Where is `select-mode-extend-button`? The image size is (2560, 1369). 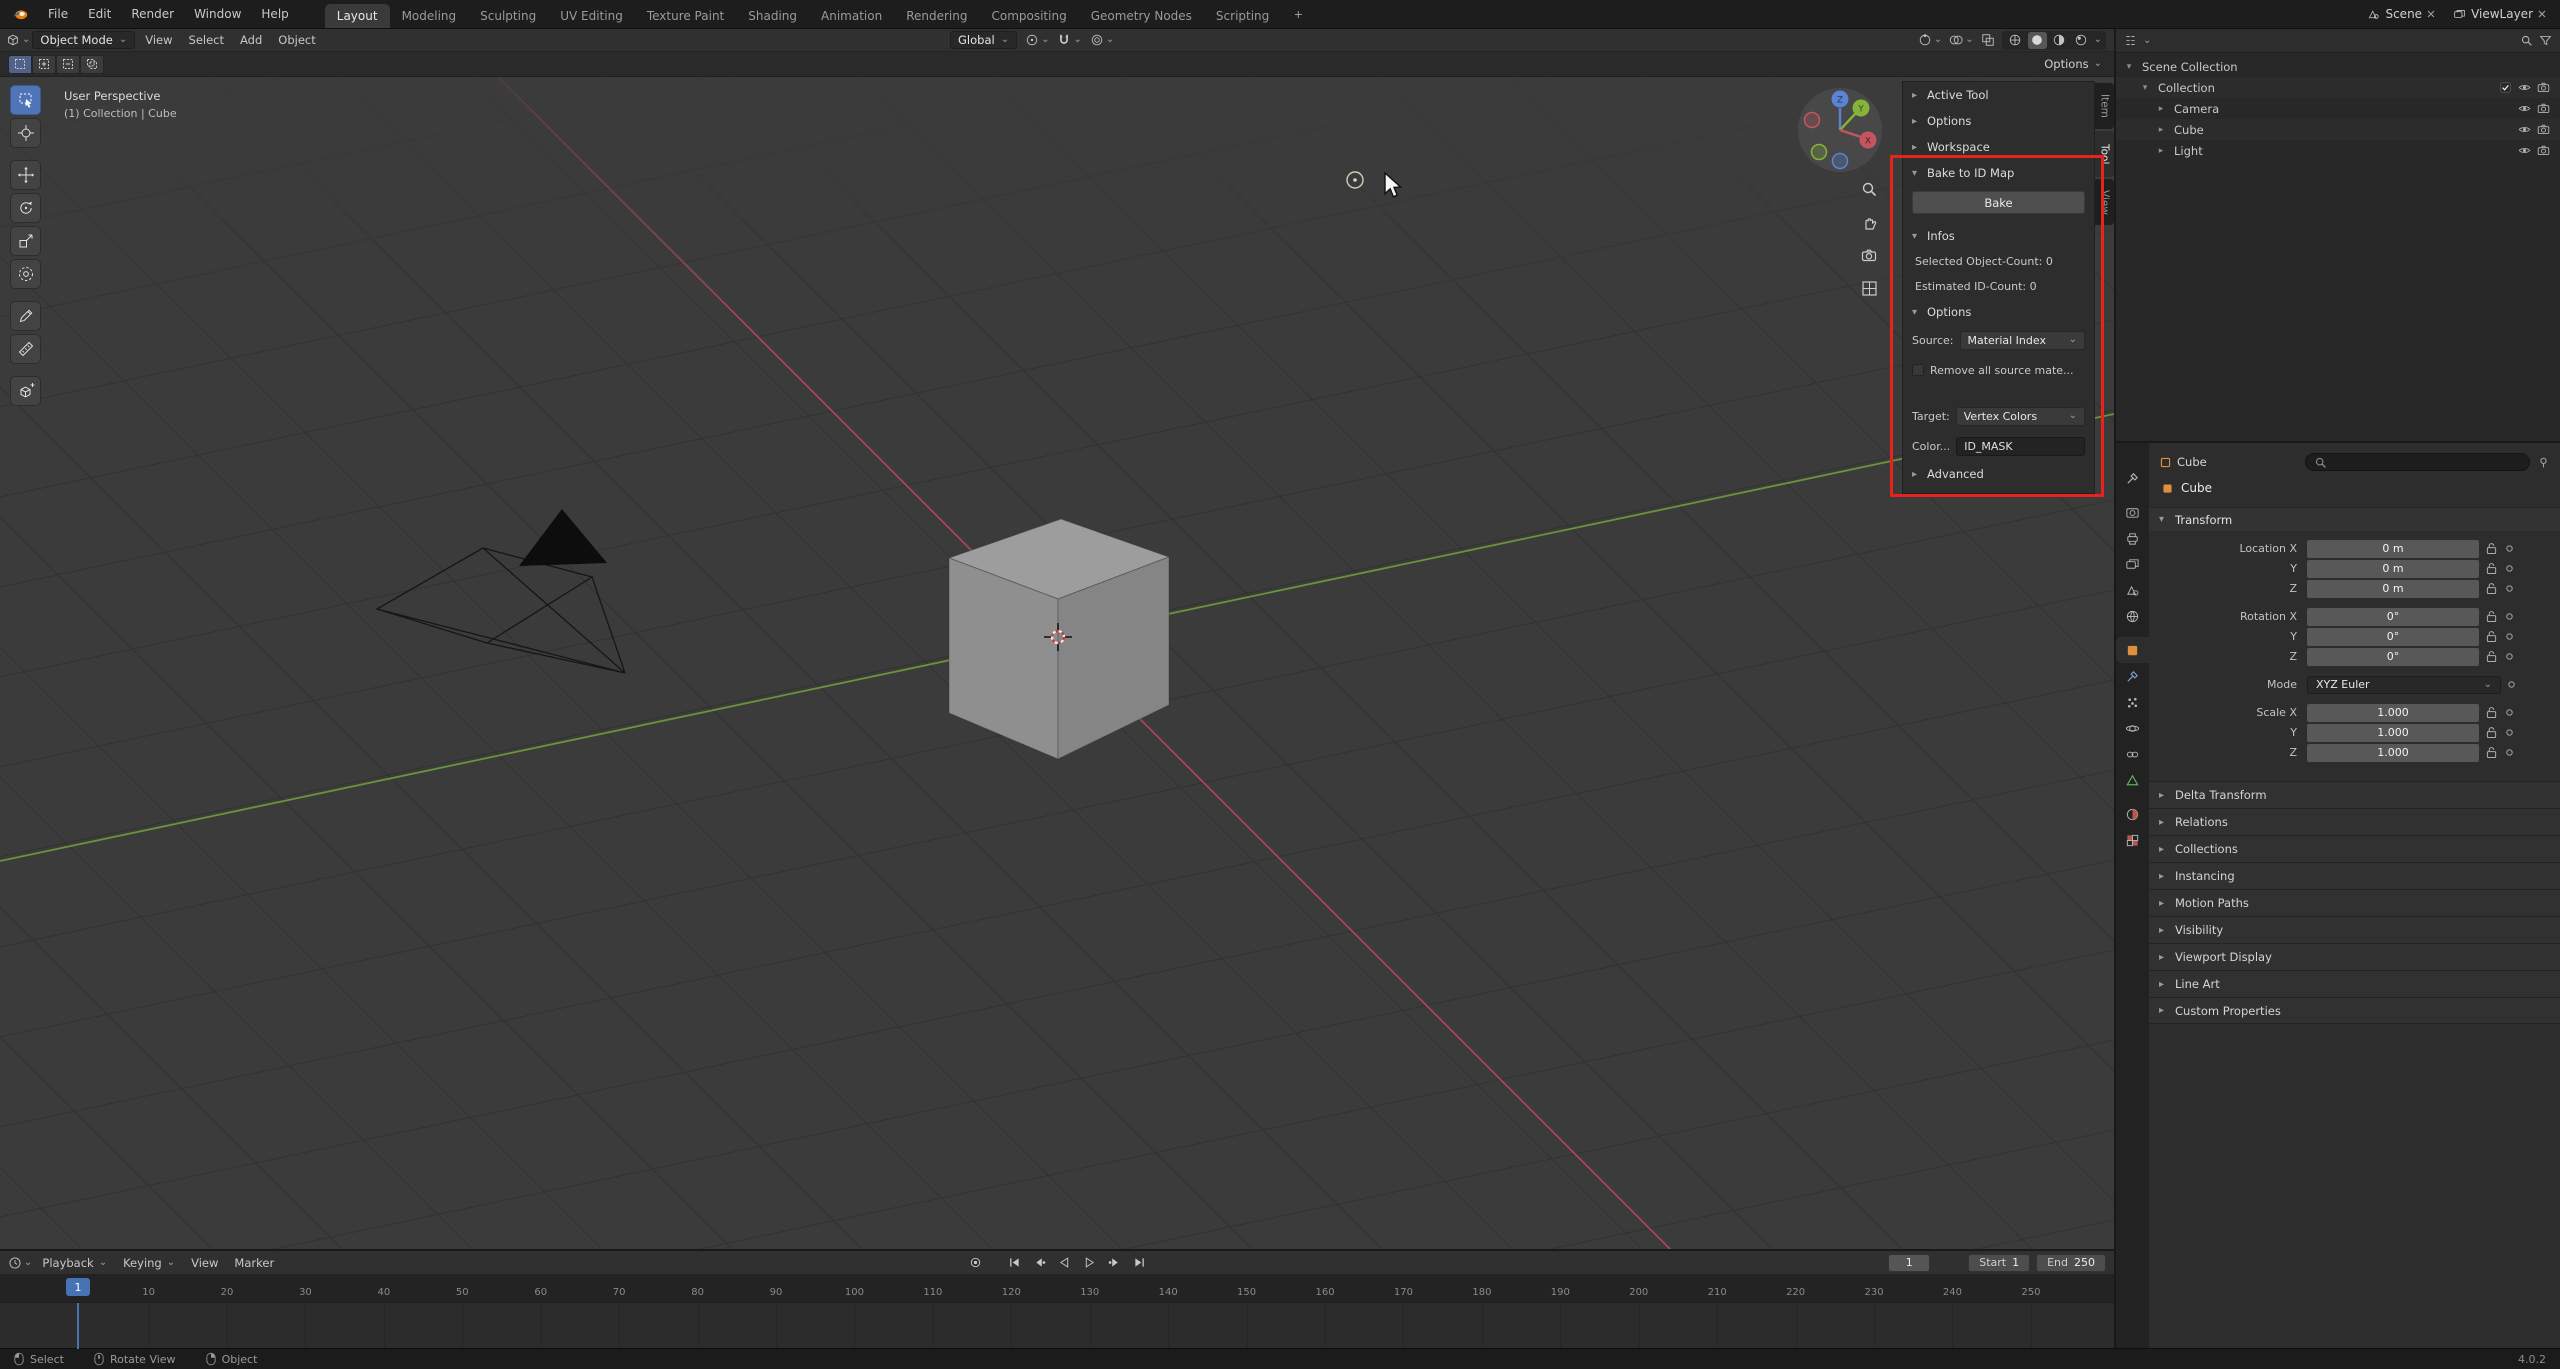
select-mode-extend-button is located at coordinates (44, 64).